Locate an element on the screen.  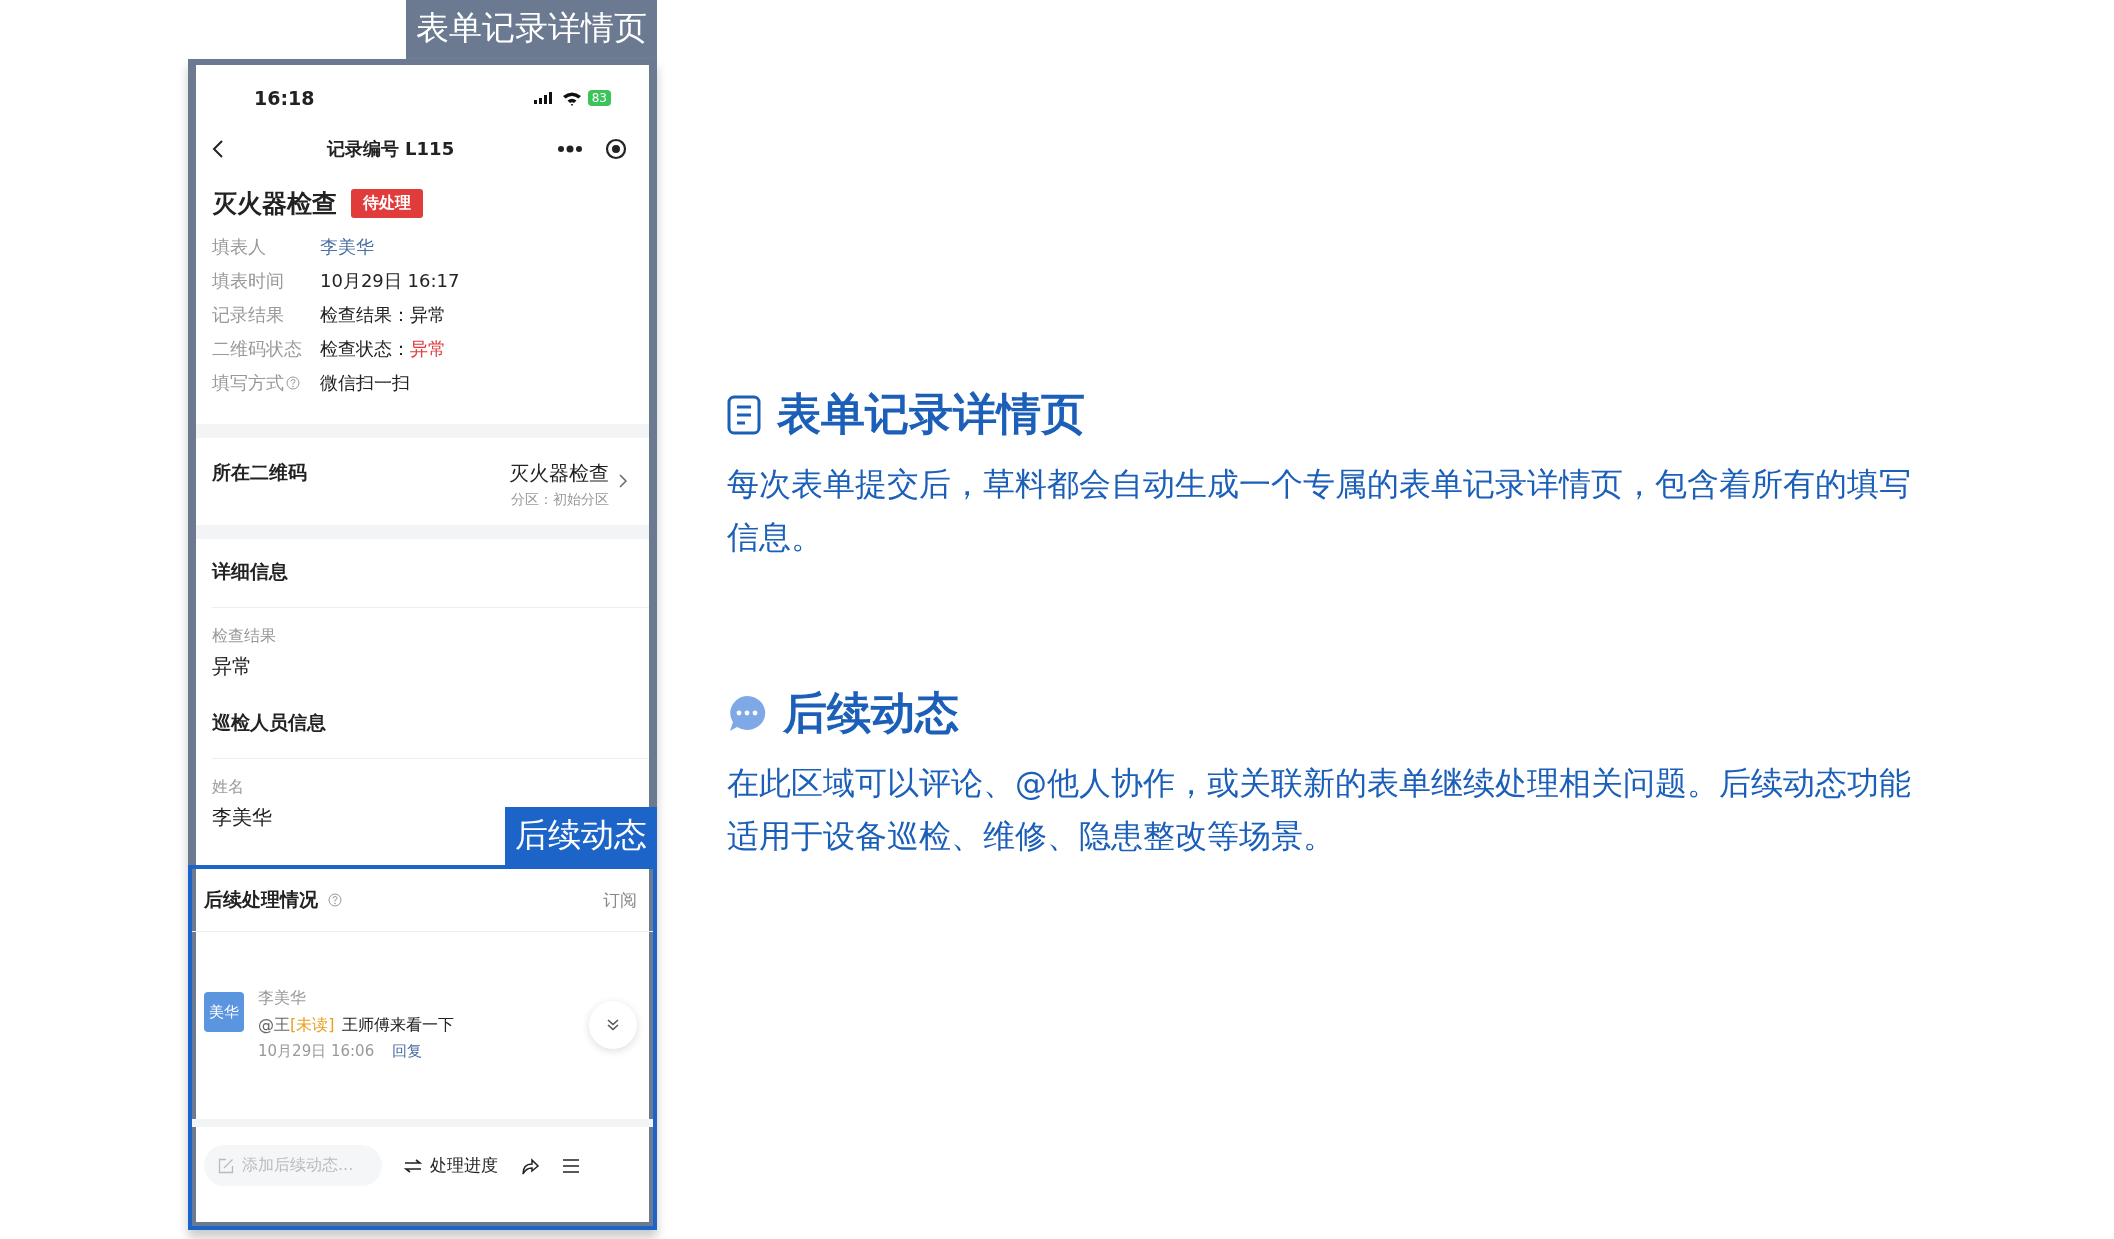
qr-zone: 分区：初始分区 is located at coordinates (560, 500).